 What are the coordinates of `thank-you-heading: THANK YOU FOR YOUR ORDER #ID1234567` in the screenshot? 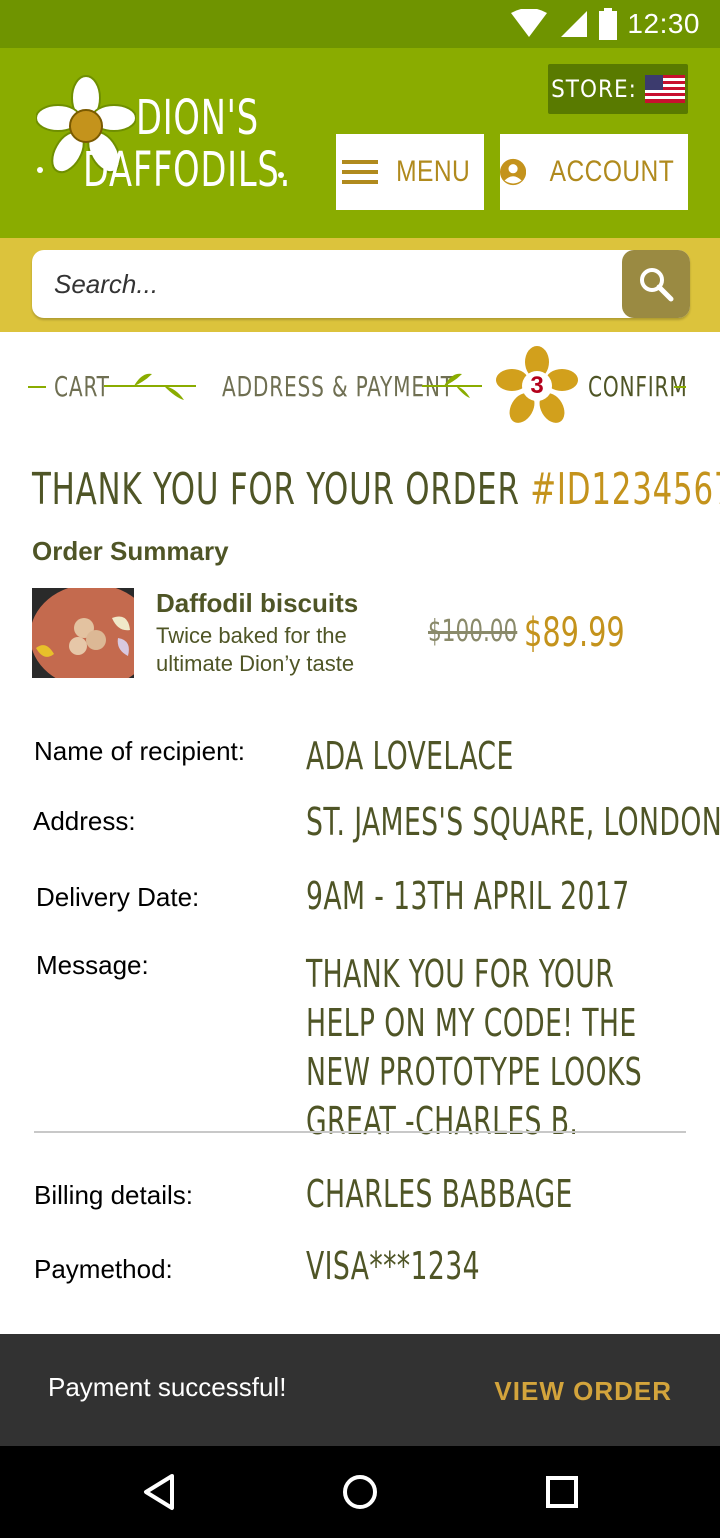 It's located at (376, 489).